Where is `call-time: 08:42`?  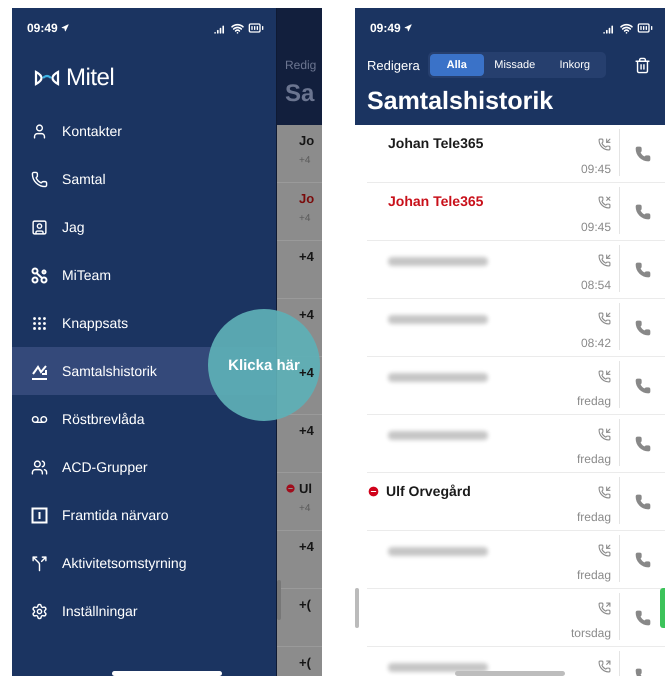
call-time: 08:42 is located at coordinates (595, 343).